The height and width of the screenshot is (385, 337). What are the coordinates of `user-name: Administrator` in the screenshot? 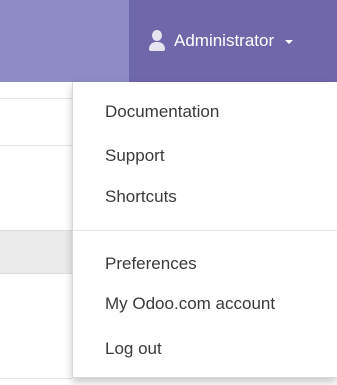 It's located at (224, 40).